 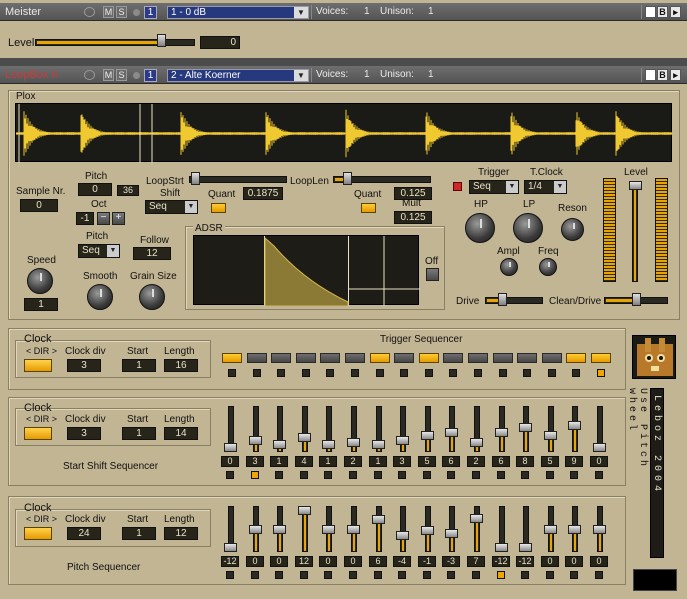 What do you see at coordinates (548, 267) in the screenshot?
I see `freq-knob` at bounding box center [548, 267].